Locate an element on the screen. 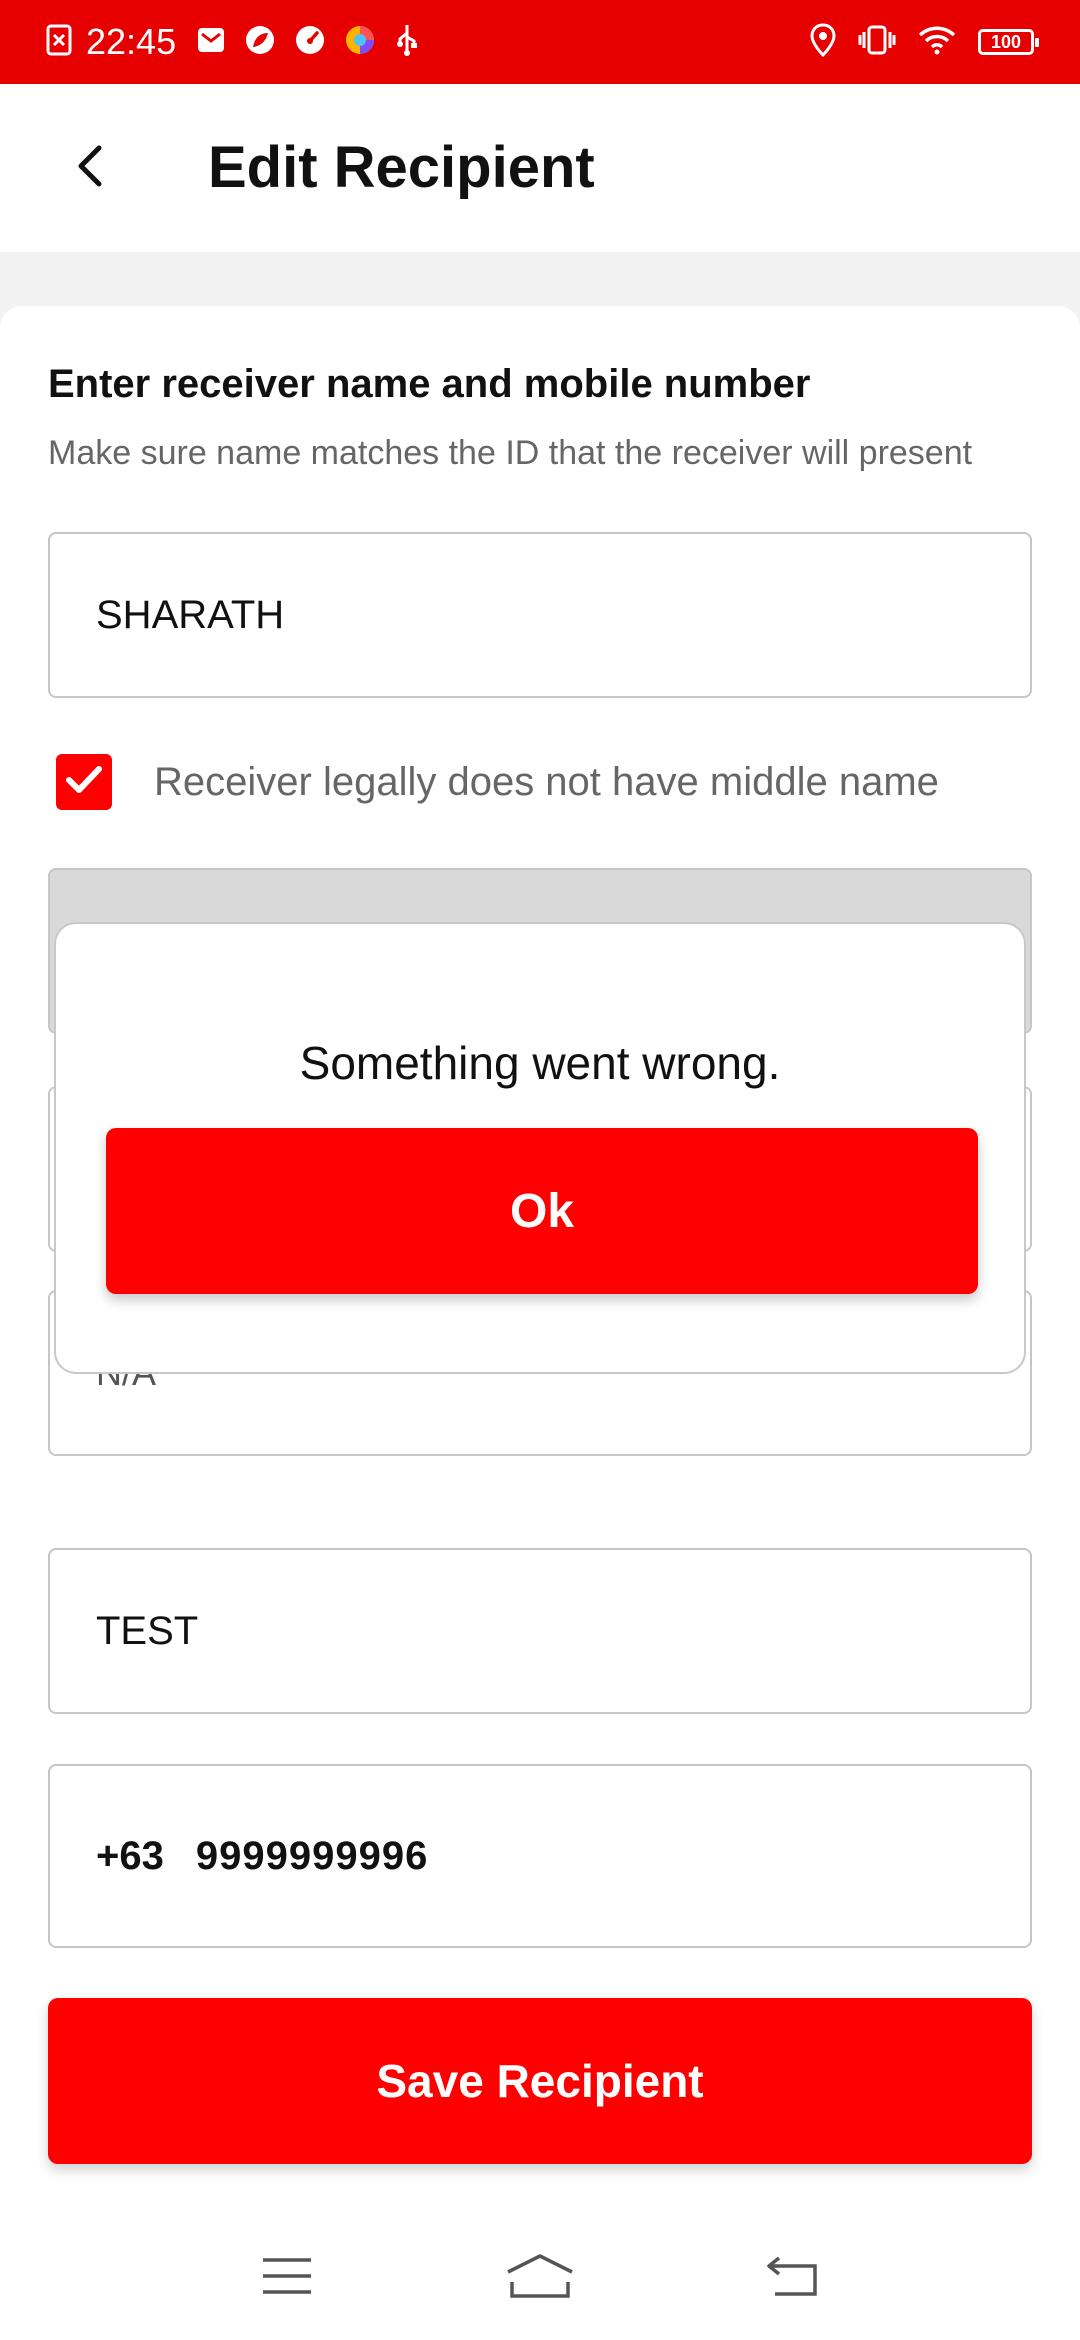 This screenshot has height=2340, width=1080. location-icon is located at coordinates (823, 42).